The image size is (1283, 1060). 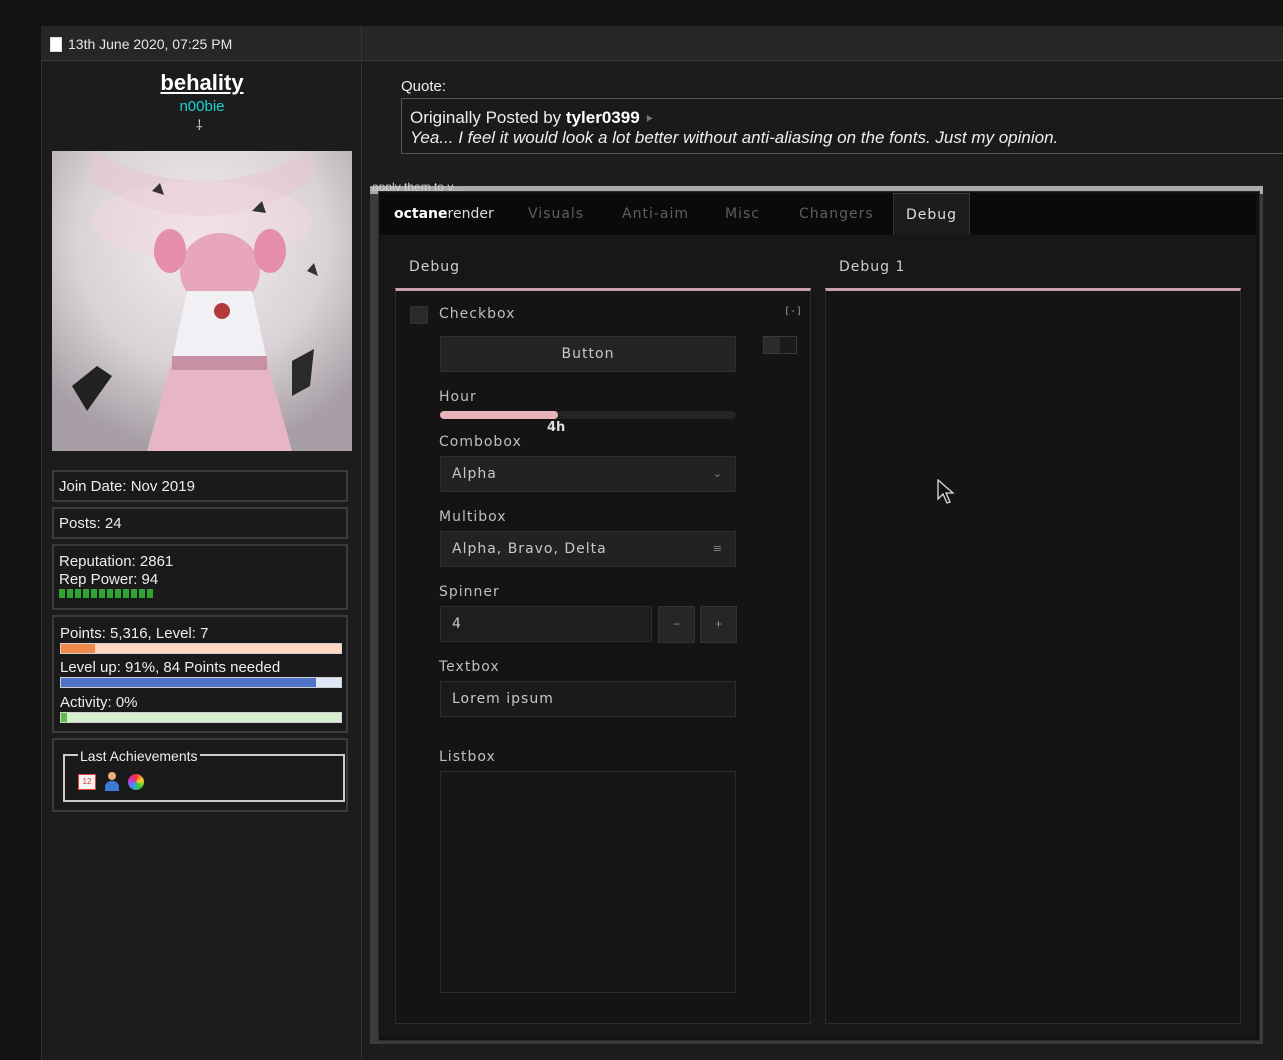 What do you see at coordinates (201, 717) in the screenshot?
I see `activity-bar` at bounding box center [201, 717].